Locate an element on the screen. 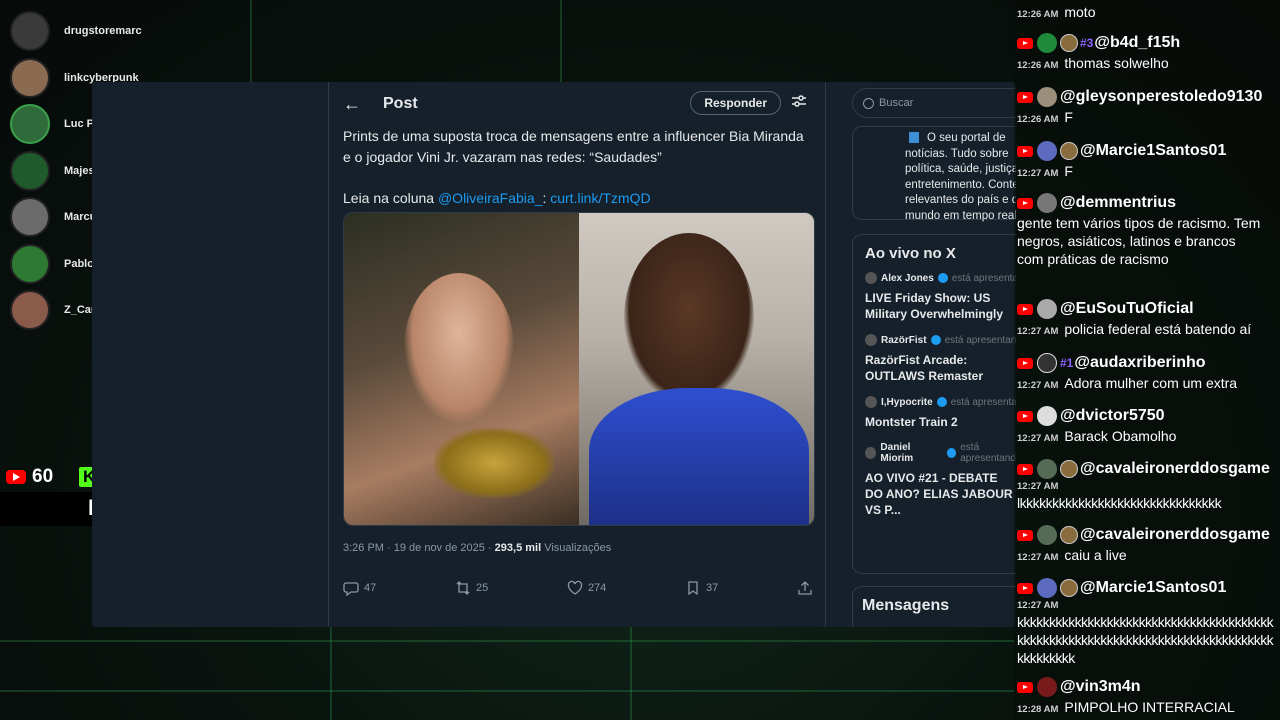  chat-text: Barack Obamolho is located at coordinates (1120, 436).